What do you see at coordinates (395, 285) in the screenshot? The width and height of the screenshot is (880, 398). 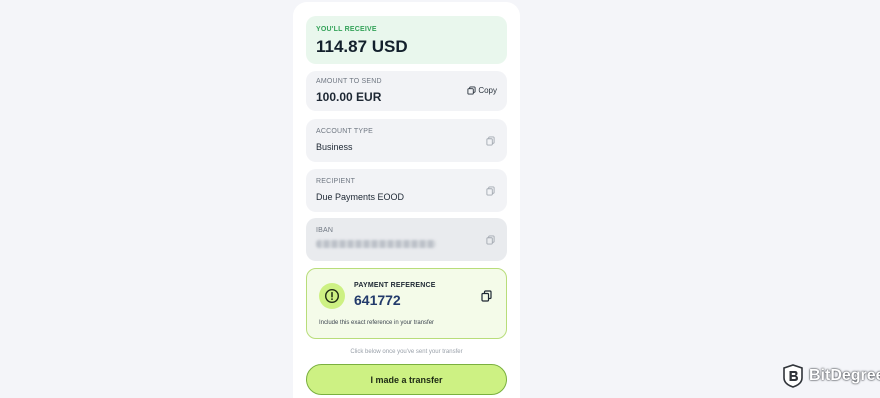 I see `payment-reference-label: PAYMENT REFERENCE` at bounding box center [395, 285].